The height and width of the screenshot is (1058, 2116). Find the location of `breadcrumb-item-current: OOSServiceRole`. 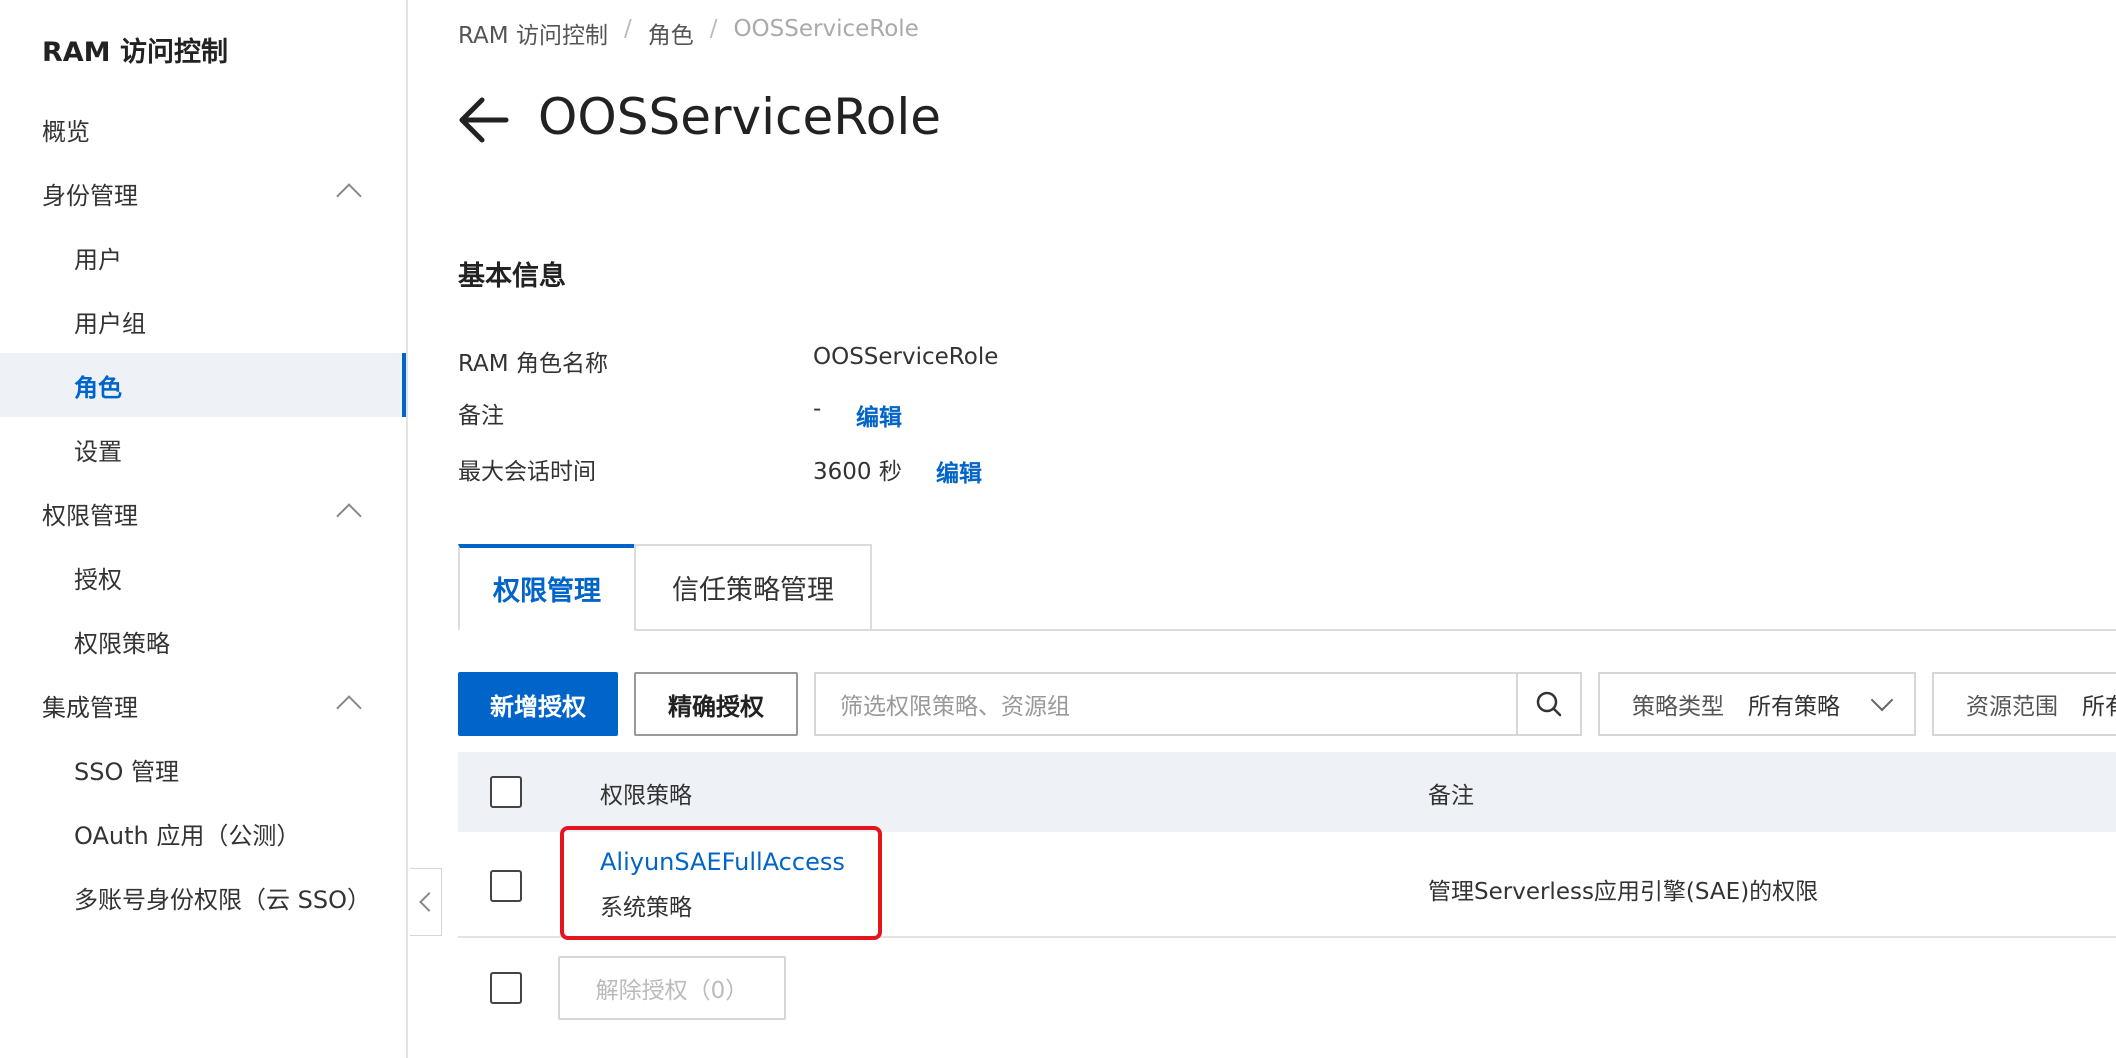

breadcrumb-item-current: OOSServiceRole is located at coordinates (826, 29).